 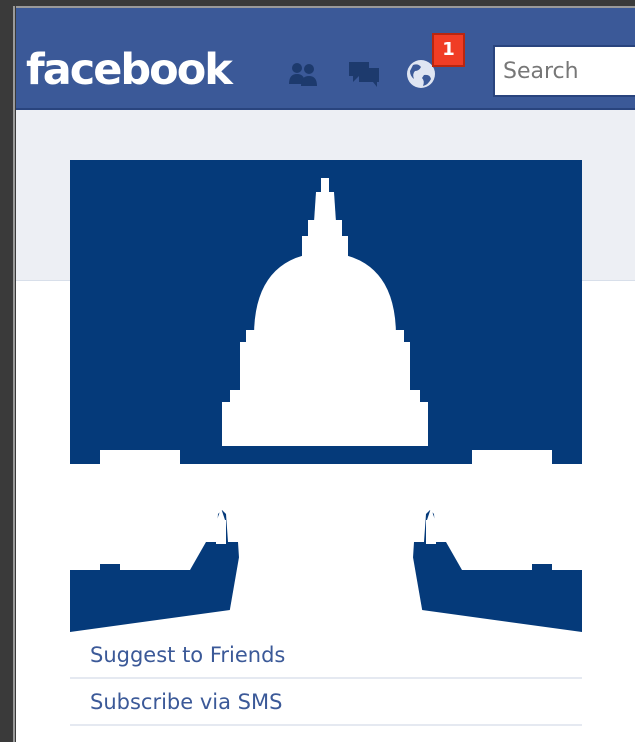 I want to click on profile-action-links: Suggest to Friends Subscribe via SMS, so click(x=326, y=679).